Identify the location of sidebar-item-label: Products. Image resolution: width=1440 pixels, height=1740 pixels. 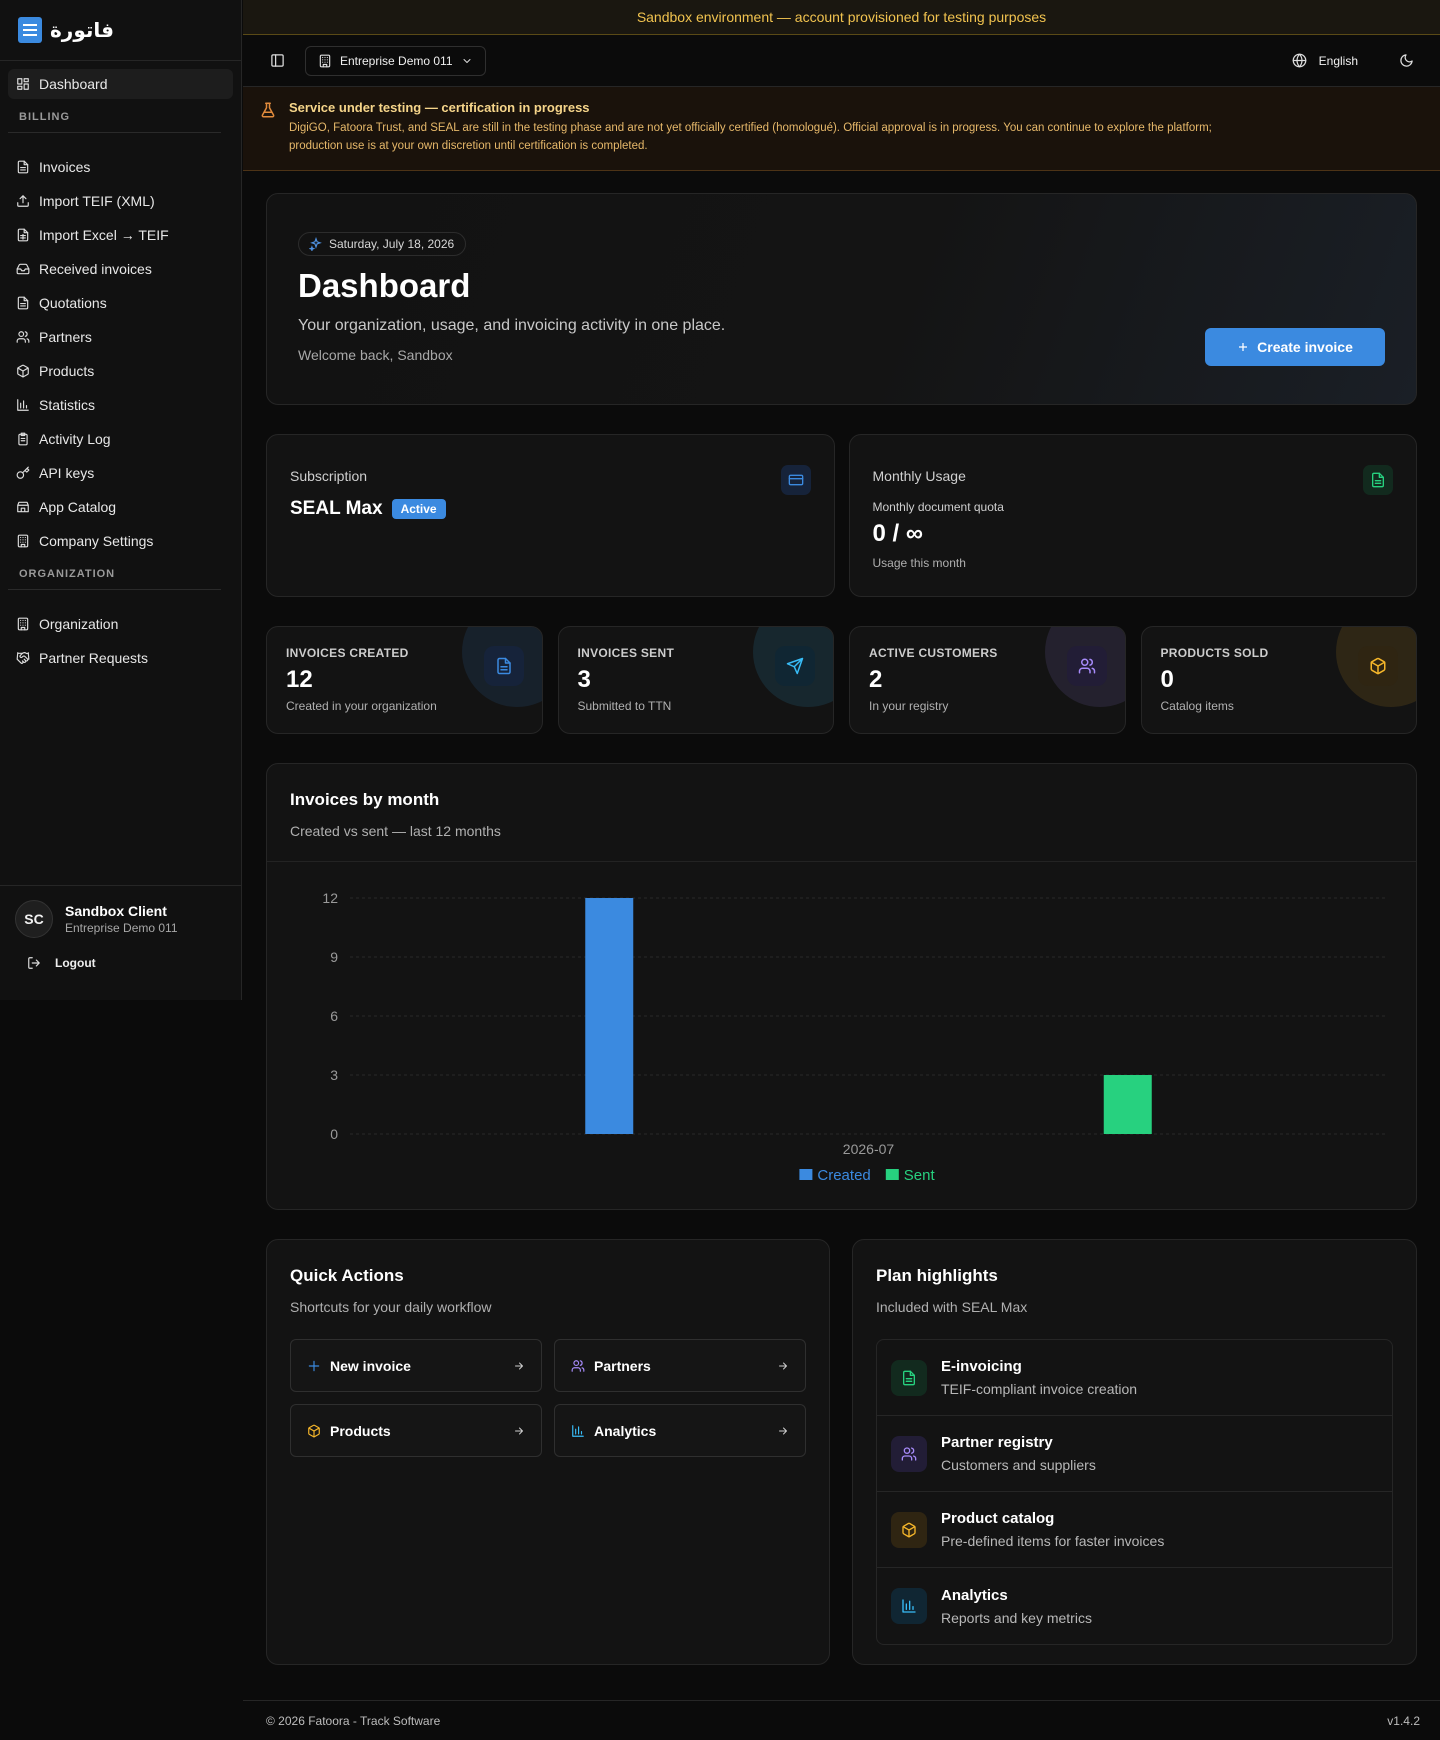
(67, 371).